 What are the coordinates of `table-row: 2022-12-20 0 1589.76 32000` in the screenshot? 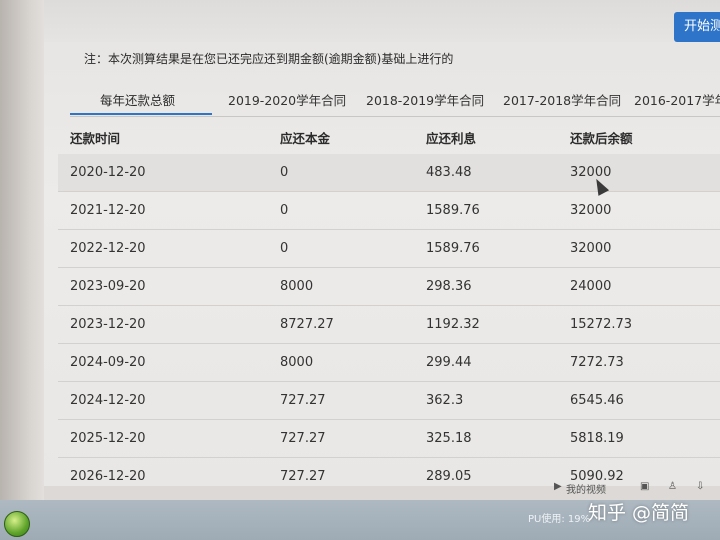 It's located at (389, 249).